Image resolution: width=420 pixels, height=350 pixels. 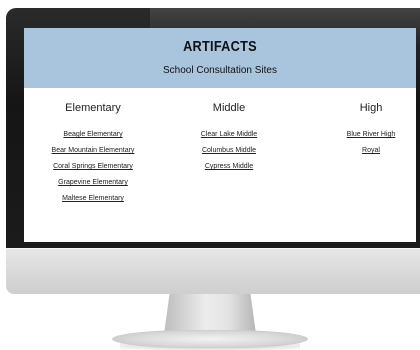 I want to click on monitor-chin, so click(x=213, y=271).